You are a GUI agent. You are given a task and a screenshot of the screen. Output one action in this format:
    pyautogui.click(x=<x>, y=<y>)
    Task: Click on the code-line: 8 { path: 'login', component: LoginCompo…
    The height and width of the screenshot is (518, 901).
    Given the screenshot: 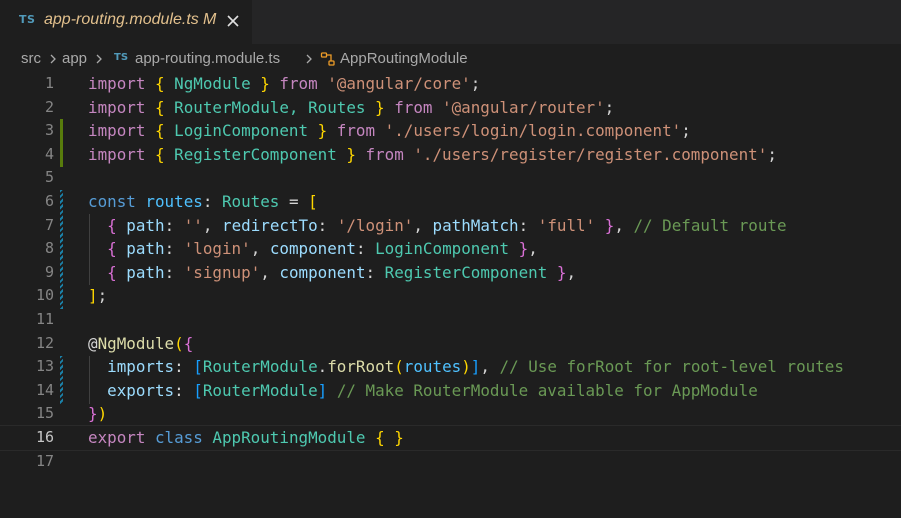 What is the action you would take?
    pyautogui.click(x=450, y=249)
    